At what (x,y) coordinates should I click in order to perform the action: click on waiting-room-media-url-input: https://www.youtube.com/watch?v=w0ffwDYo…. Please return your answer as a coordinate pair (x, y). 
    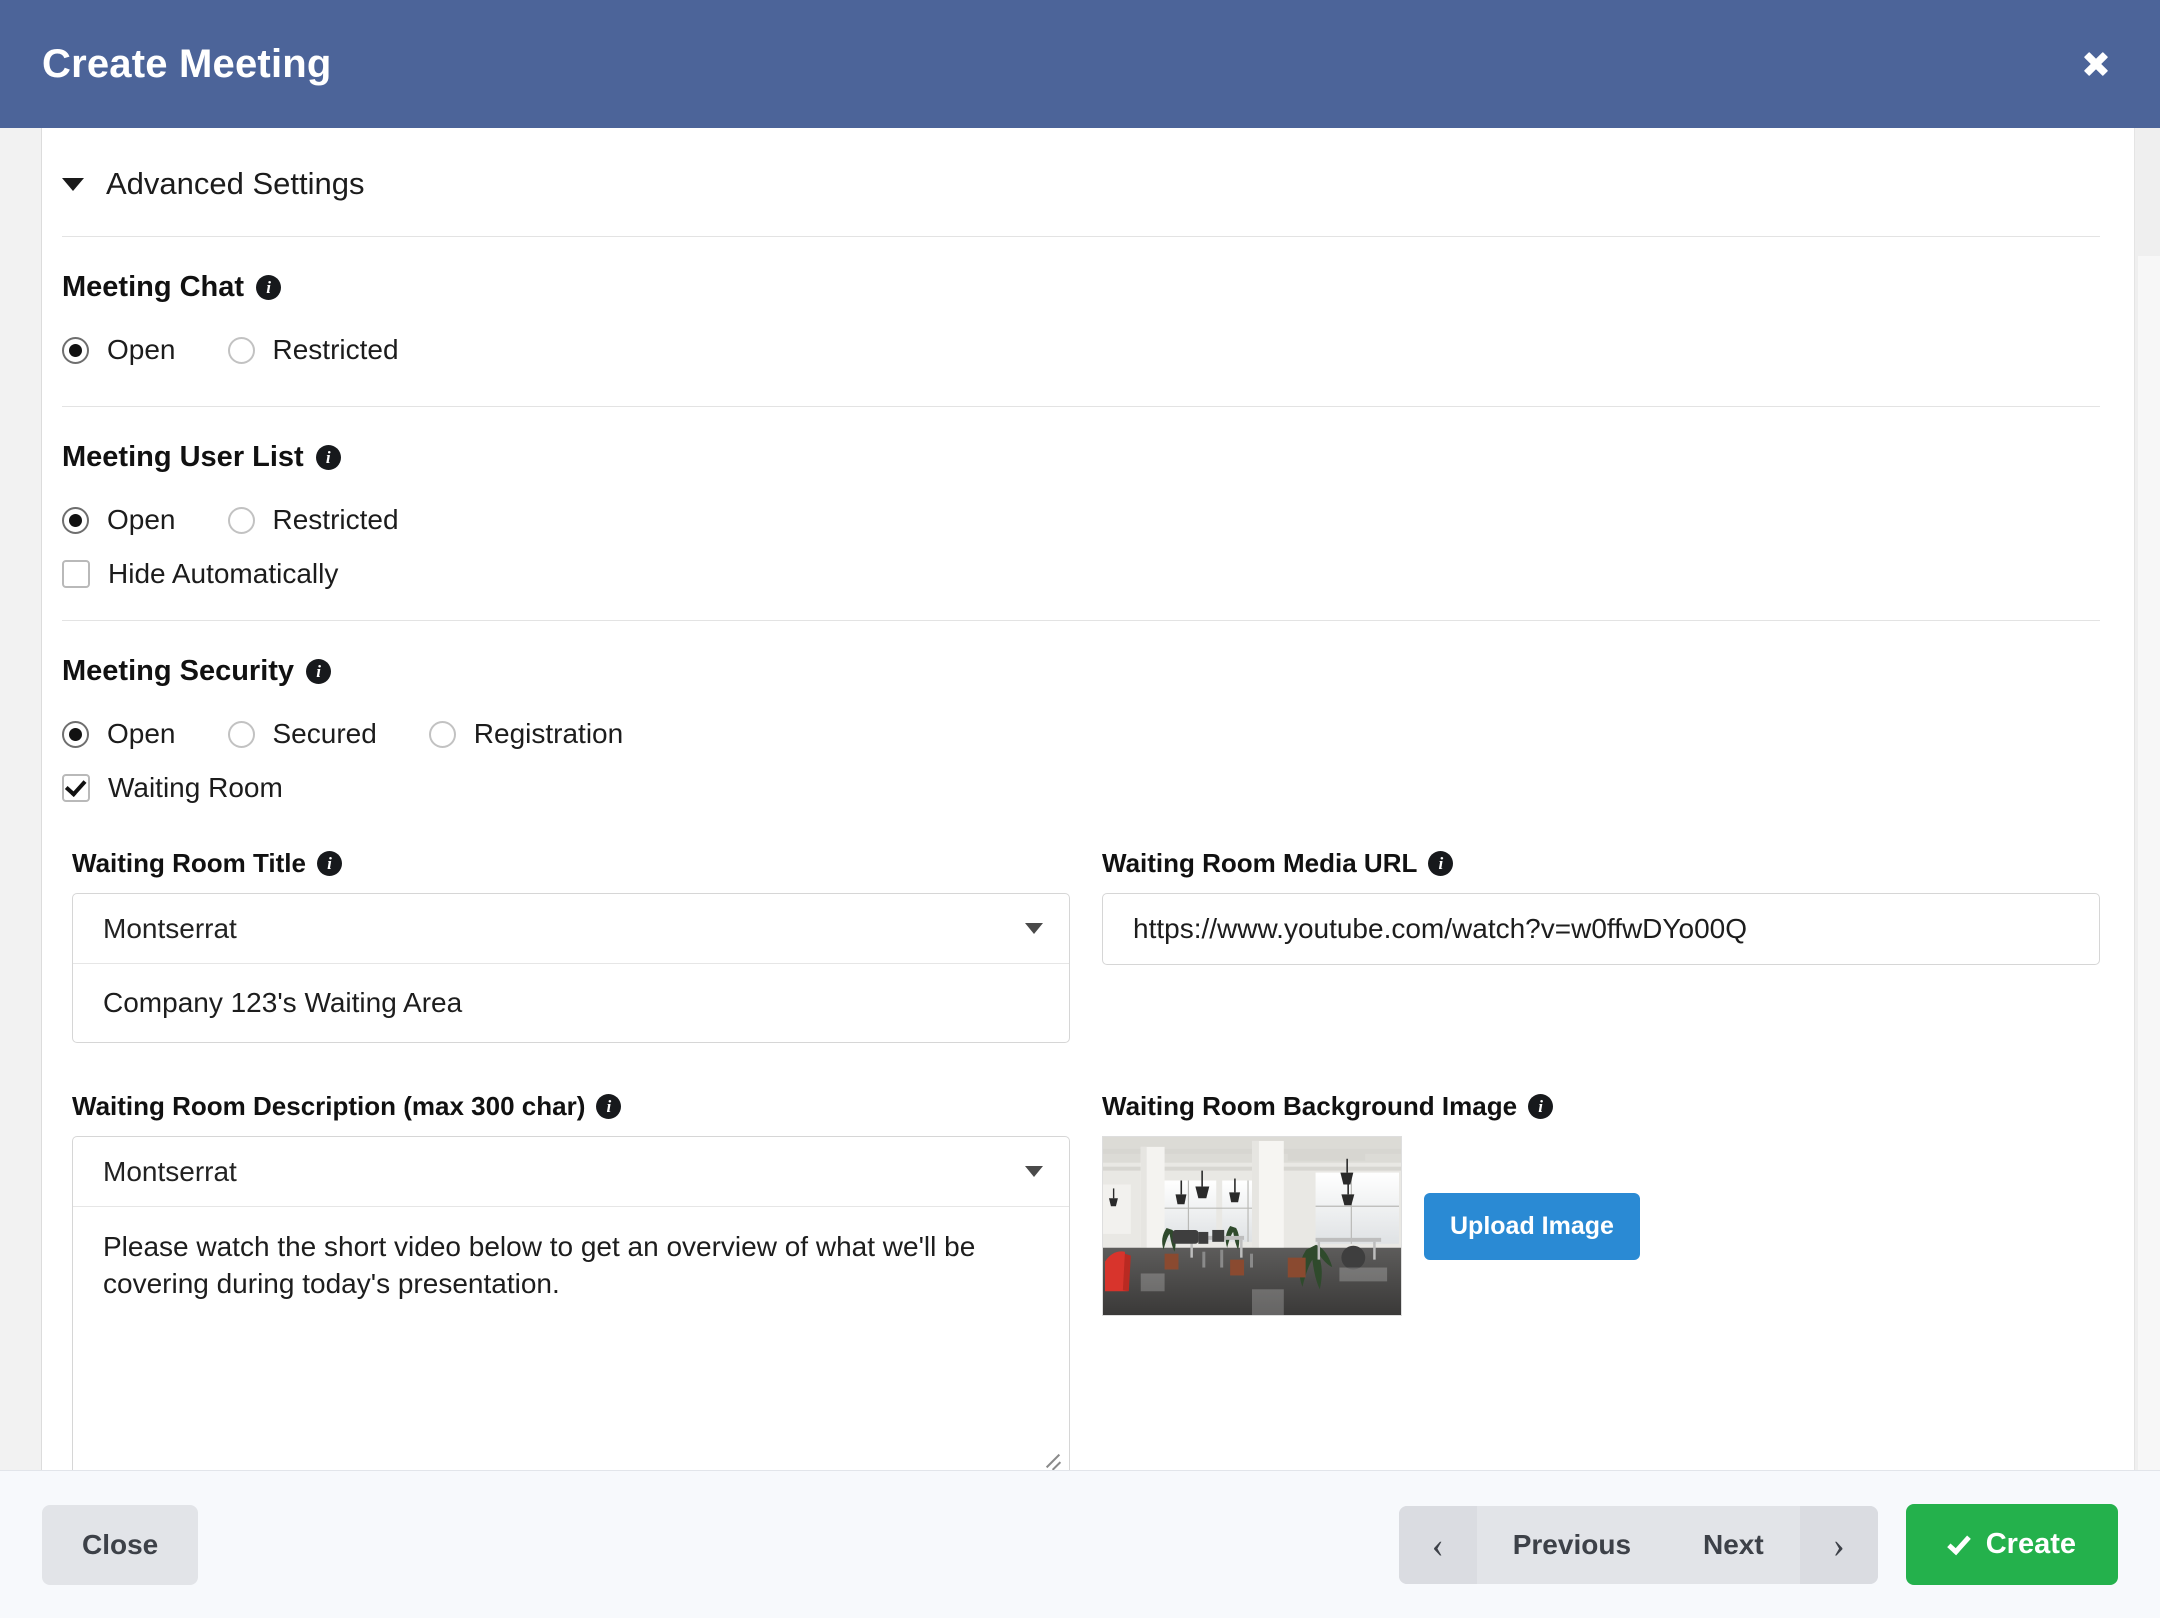
    Looking at the image, I should click on (1601, 929).